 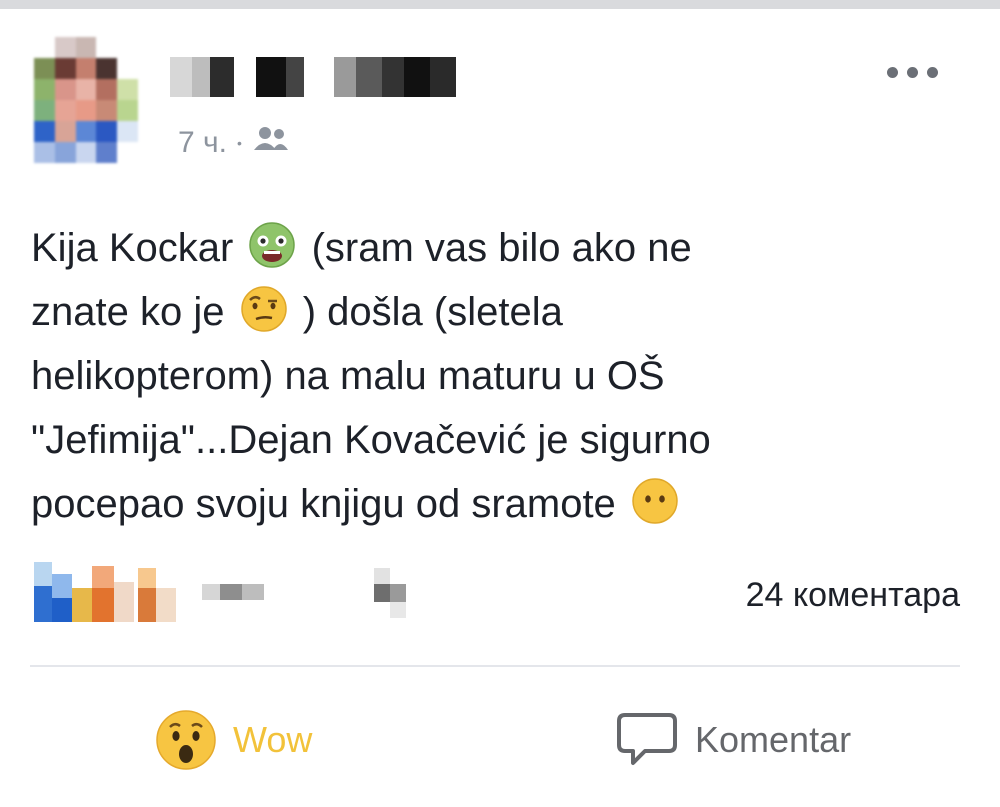 I want to click on top-strip, so click(x=500, y=4).